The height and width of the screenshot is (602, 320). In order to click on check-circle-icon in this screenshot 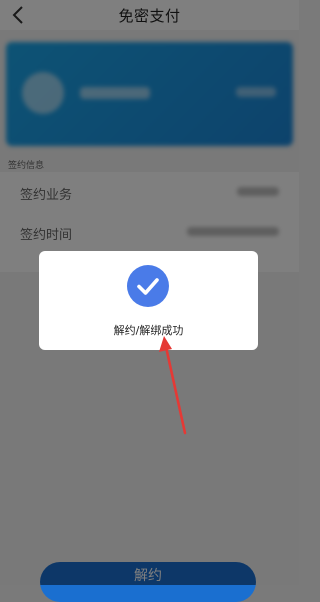, I will do `click(148, 286)`.